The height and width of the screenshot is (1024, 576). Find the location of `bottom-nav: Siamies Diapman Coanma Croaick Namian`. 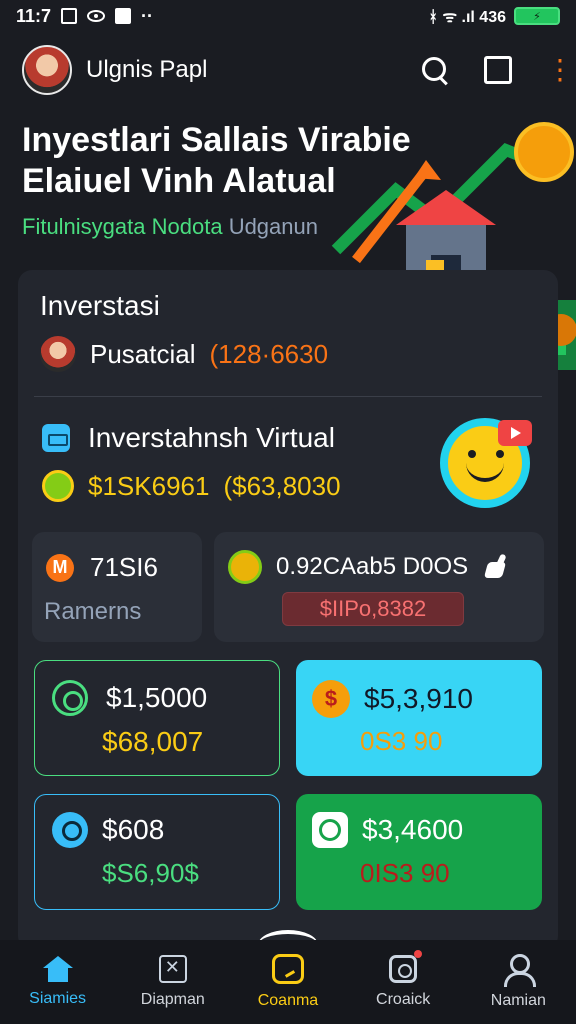

bottom-nav: Siamies Diapman Coanma Croaick Namian is located at coordinates (288, 982).